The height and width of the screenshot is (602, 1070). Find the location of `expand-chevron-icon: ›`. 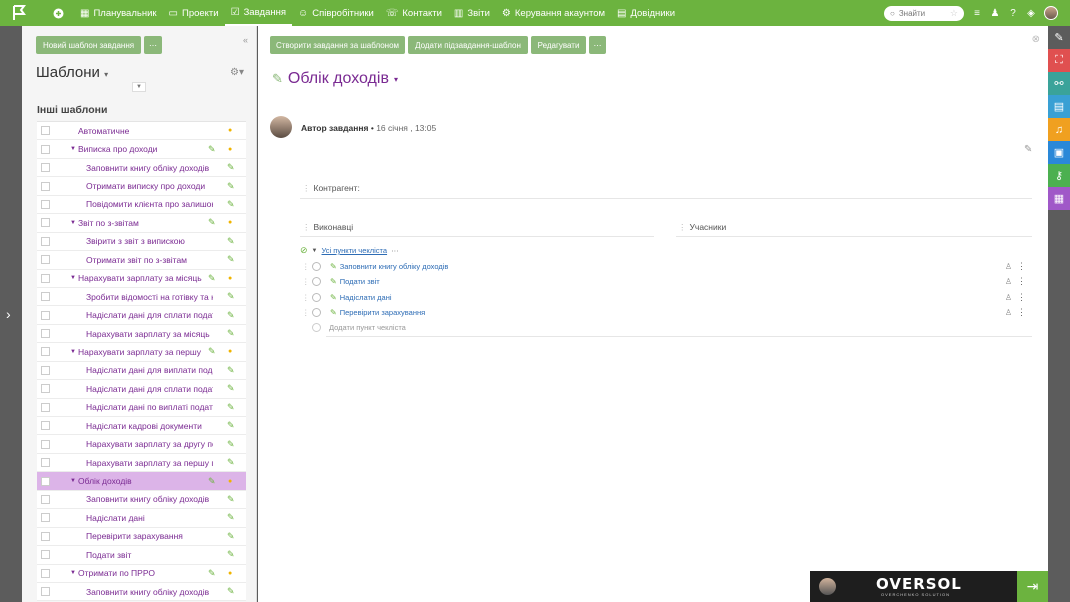

expand-chevron-icon: › is located at coordinates (8, 314).